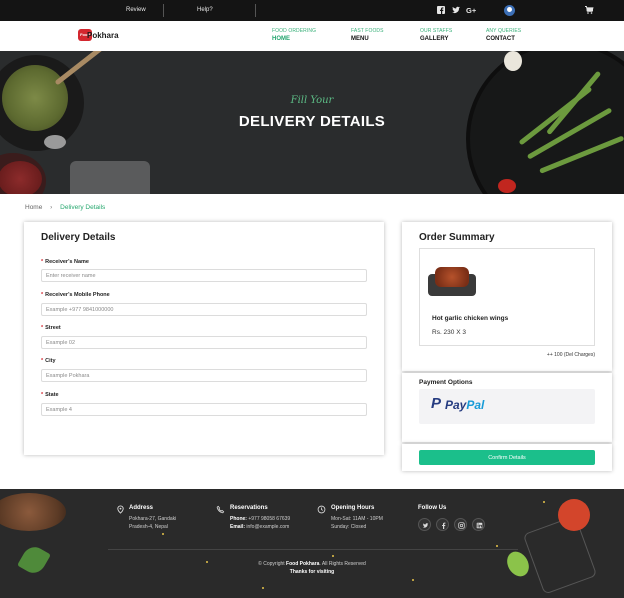 The height and width of the screenshot is (598, 624). What do you see at coordinates (312, 100) in the screenshot?
I see `hero-kicker: Fill Your` at bounding box center [312, 100].